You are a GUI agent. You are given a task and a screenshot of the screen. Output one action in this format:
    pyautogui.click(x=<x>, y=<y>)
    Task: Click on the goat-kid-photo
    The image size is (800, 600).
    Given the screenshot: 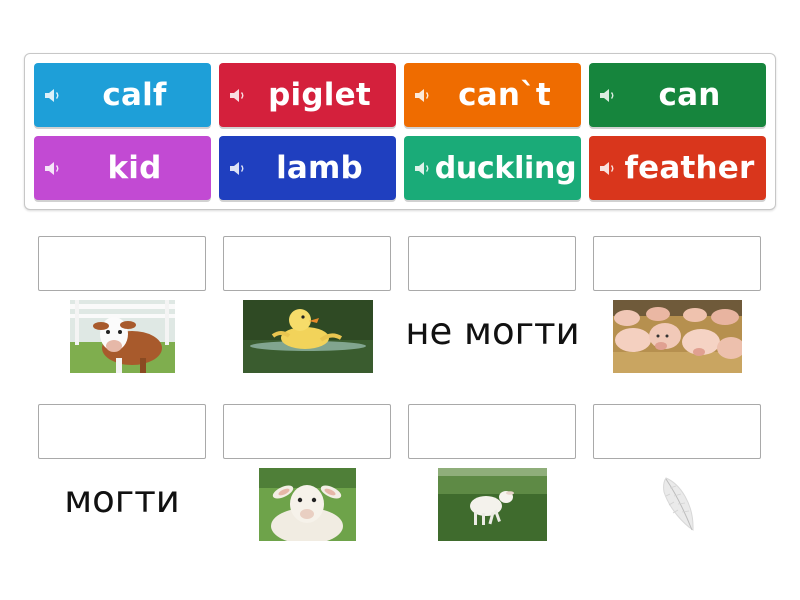 What is the action you would take?
    pyautogui.click(x=307, y=504)
    